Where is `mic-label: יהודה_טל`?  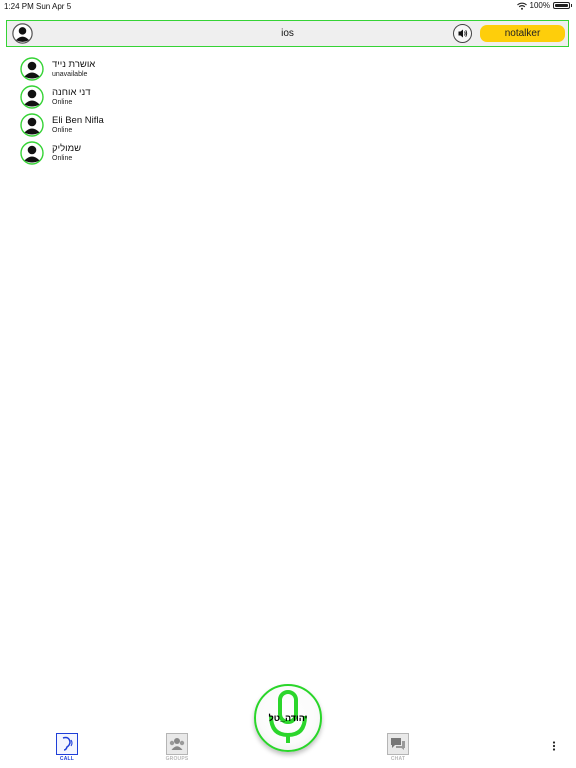 mic-label: יהודה_טל is located at coordinates (288, 718).